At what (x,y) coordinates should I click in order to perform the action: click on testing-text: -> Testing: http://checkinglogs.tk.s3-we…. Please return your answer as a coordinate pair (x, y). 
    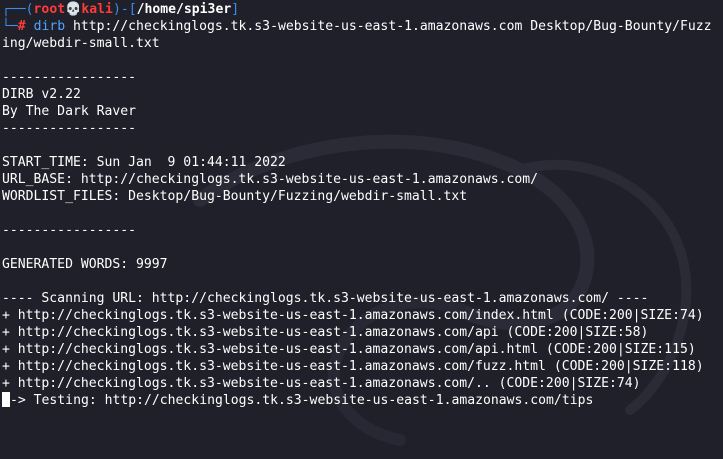
    Looking at the image, I should click on (302, 400).